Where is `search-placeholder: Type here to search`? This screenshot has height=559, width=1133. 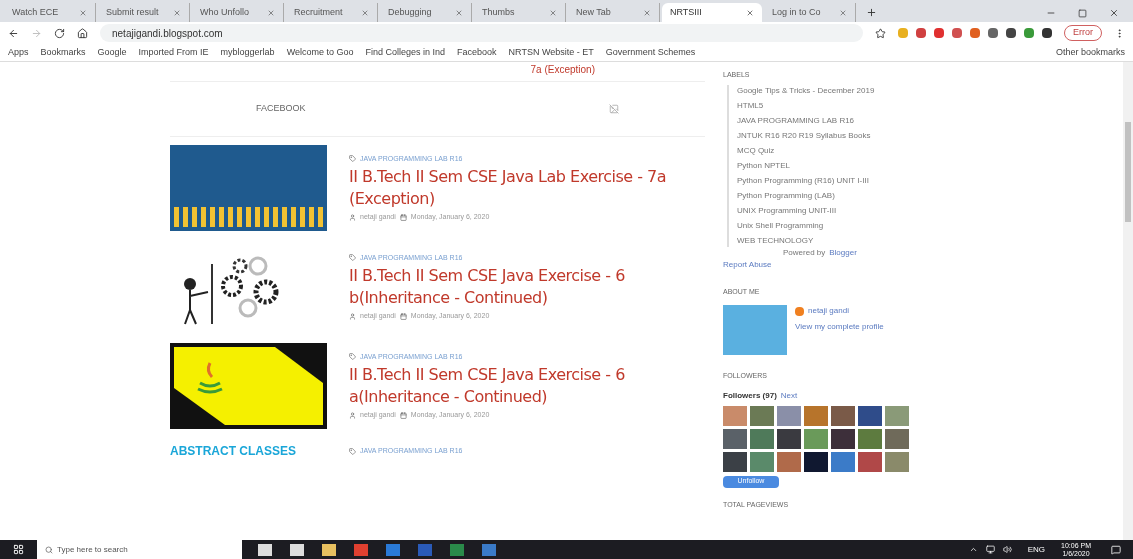
search-placeholder: Type here to search is located at coordinates (92, 549).